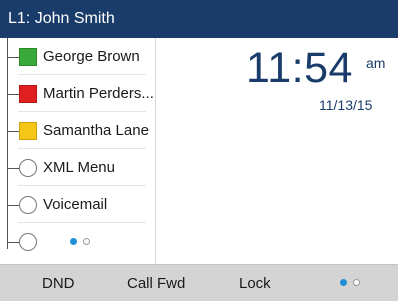 This screenshot has height=301, width=398. Describe the element at coordinates (28, 56) in the screenshot. I see `presence-available-icon` at that location.